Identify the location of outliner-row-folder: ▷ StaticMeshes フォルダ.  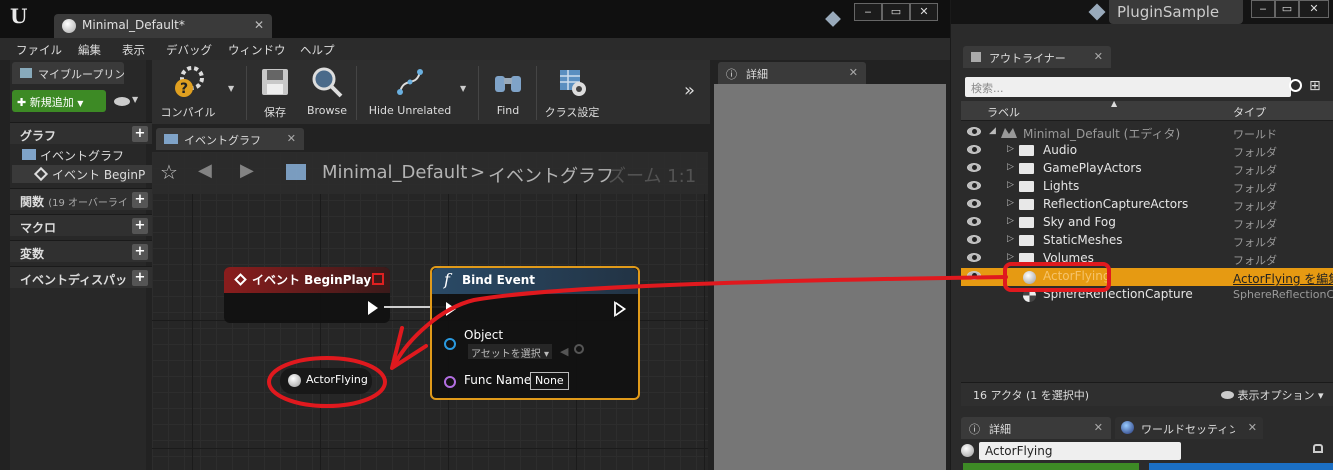
(1147, 241).